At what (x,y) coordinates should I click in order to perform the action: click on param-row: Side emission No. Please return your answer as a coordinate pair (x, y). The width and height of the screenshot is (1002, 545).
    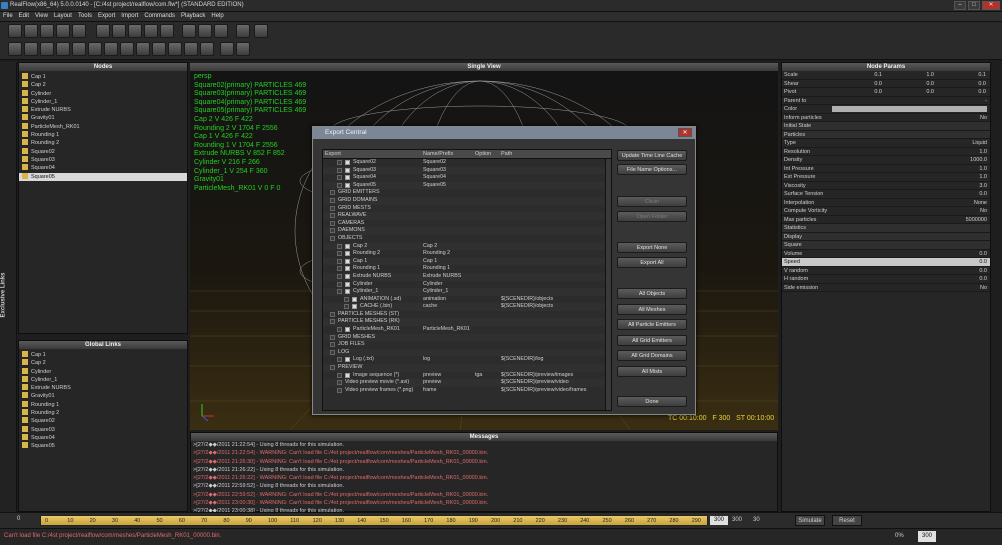
    Looking at the image, I should click on (886, 288).